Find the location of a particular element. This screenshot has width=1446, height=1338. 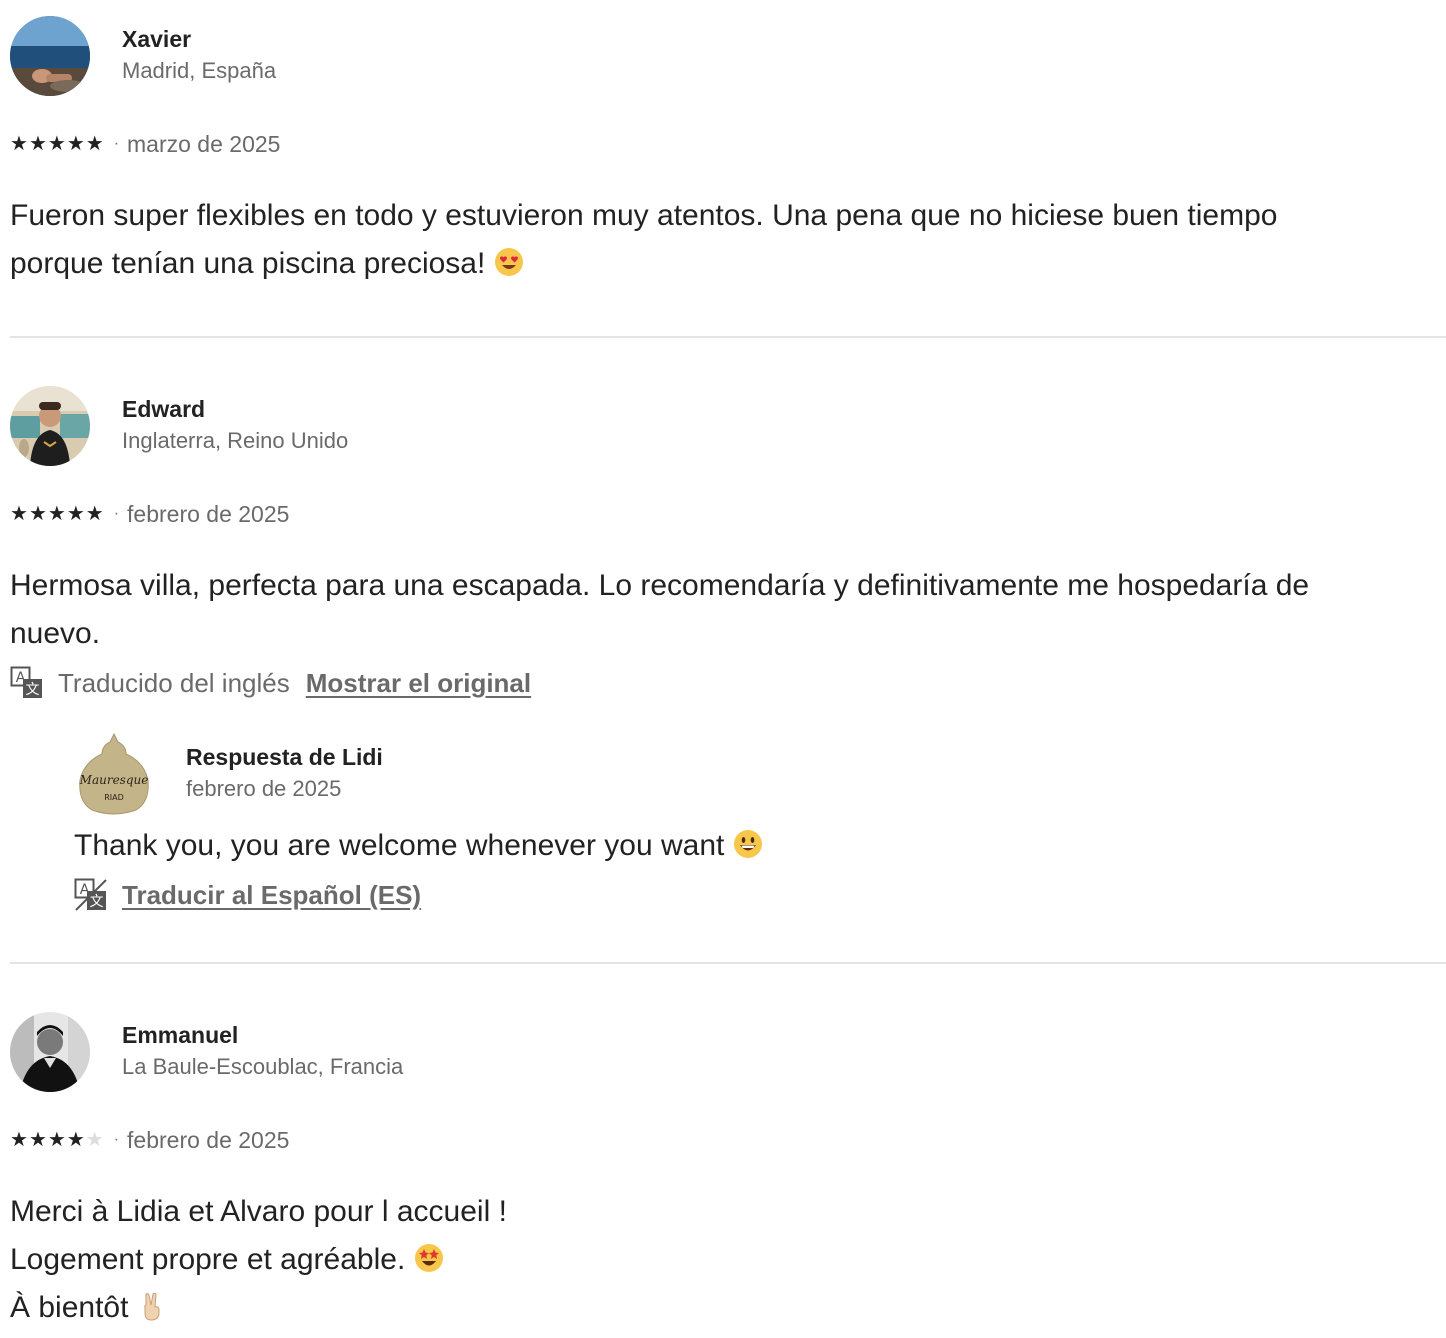

star-struck-emoji is located at coordinates (428, 1258).